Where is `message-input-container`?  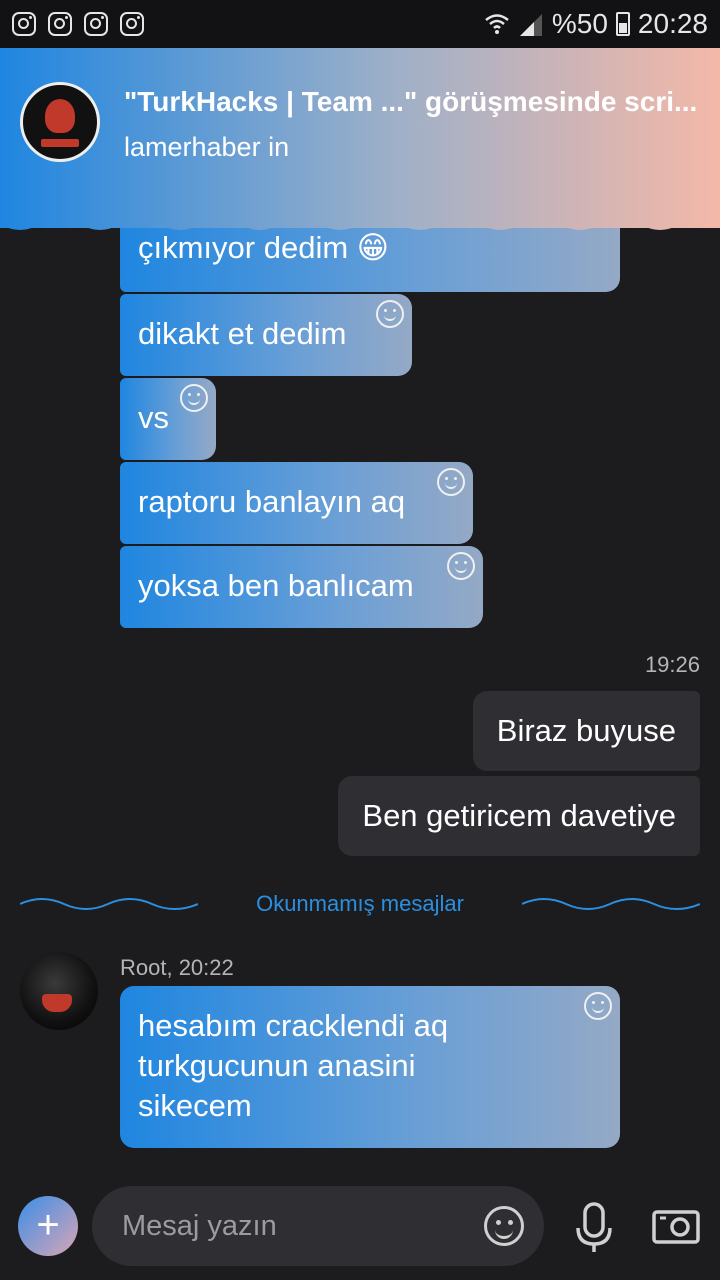
message-input-container is located at coordinates (318, 1226).